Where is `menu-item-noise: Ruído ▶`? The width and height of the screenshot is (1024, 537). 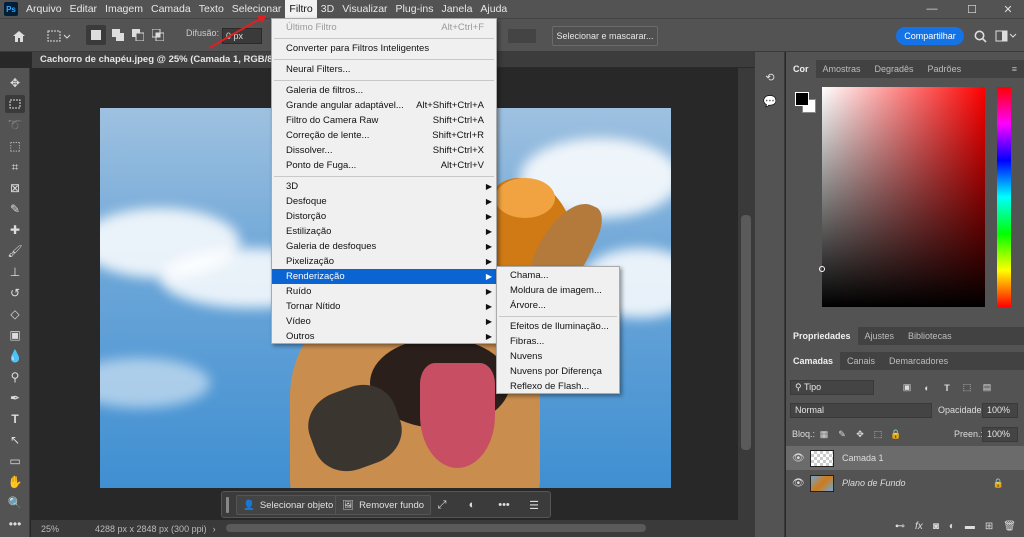
menu-item-noise: Ruído ▶ is located at coordinates (384, 291).